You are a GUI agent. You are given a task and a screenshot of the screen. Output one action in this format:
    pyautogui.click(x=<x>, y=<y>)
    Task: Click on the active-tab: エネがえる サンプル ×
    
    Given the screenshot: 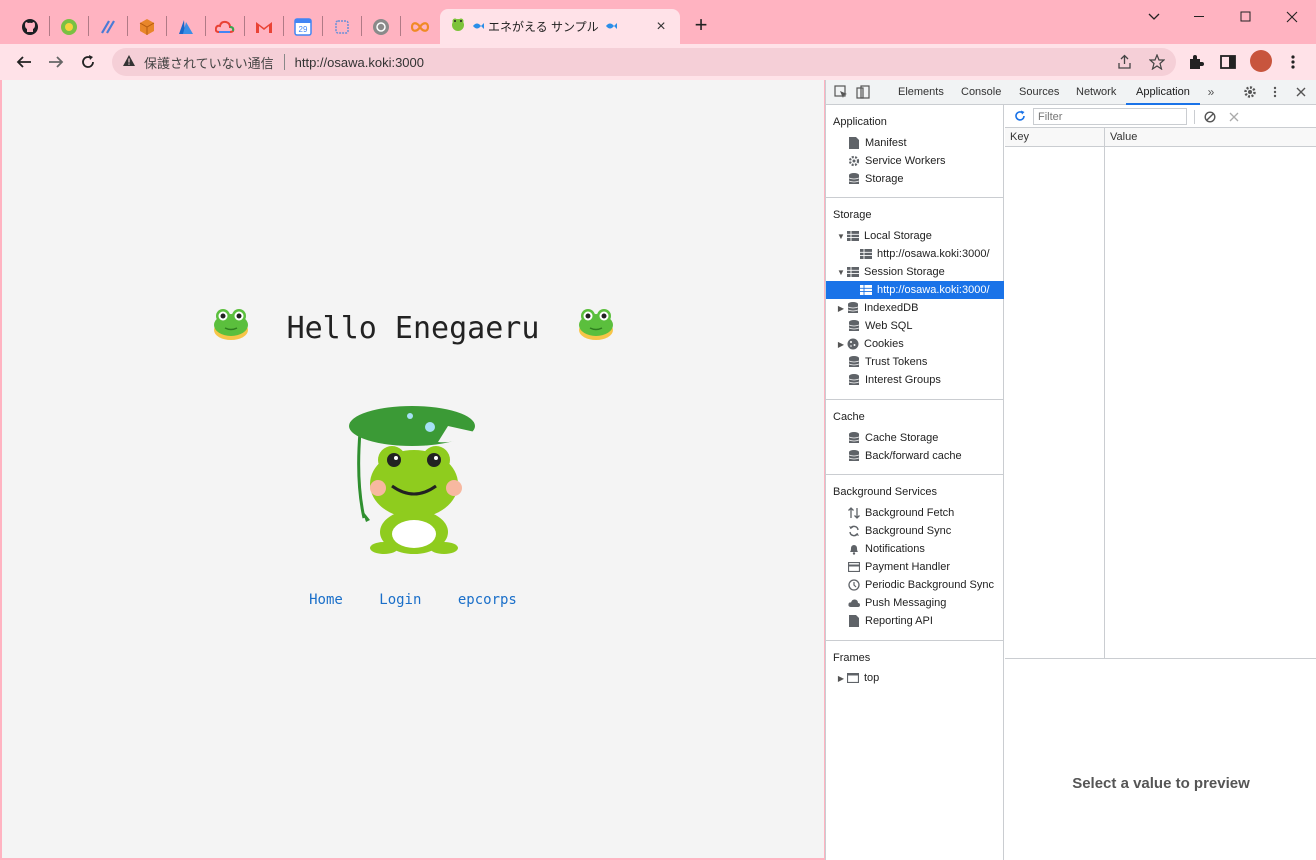 What is the action you would take?
    pyautogui.click(x=560, y=26)
    